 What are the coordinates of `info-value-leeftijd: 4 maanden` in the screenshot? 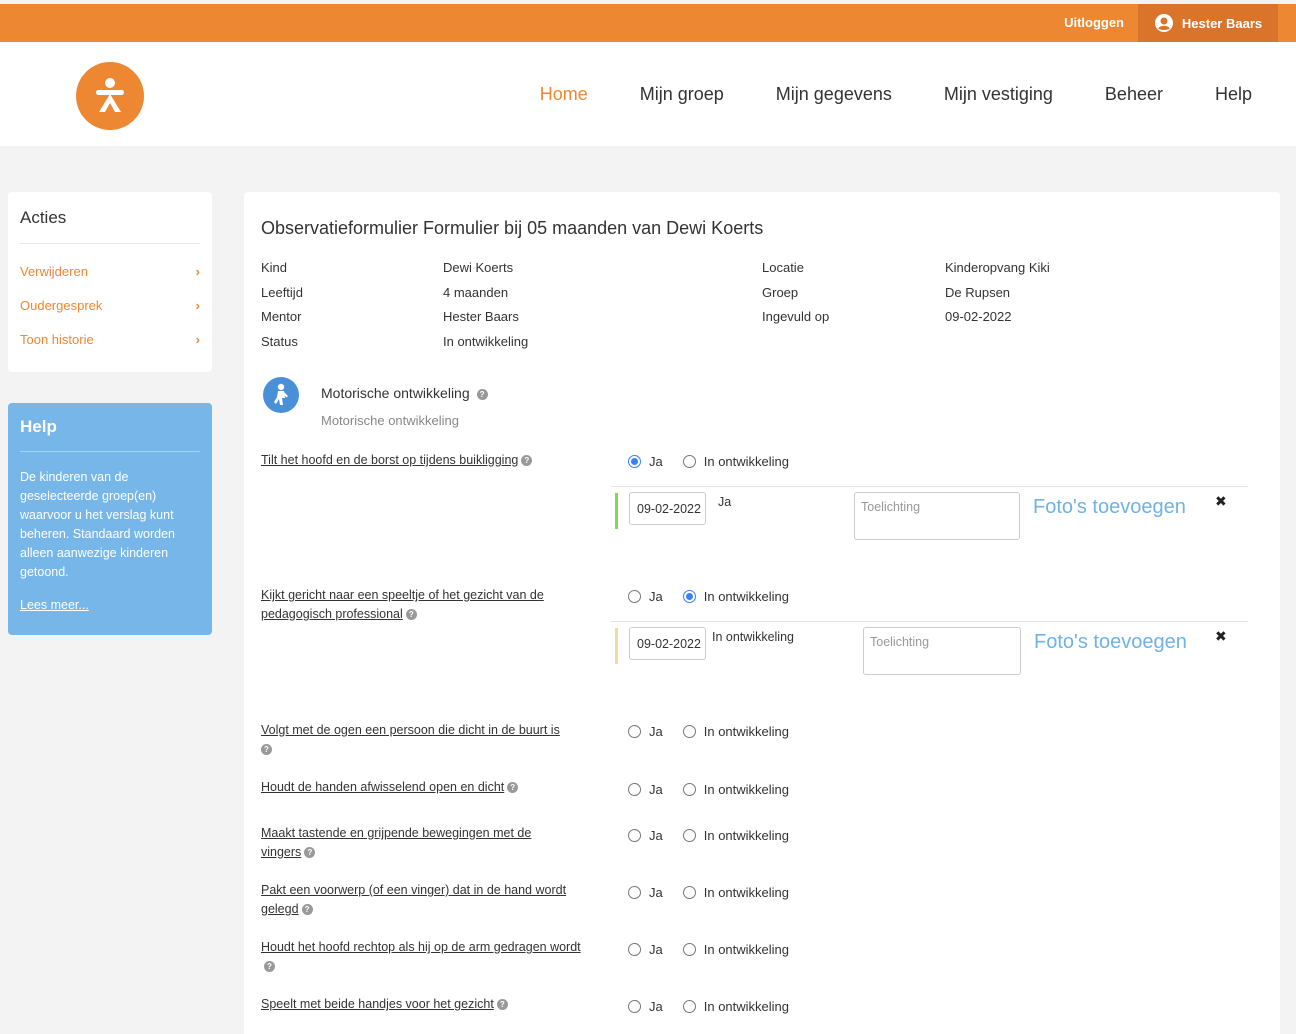 It's located at (476, 292).